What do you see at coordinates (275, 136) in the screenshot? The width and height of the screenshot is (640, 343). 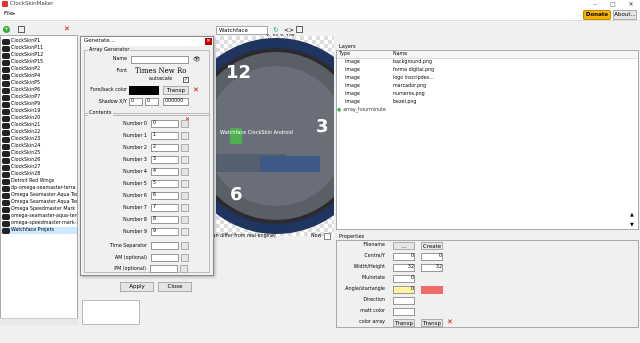 I see `watch-canvas: 12 3 6 Watchface ClockSkin Android` at bounding box center [275, 136].